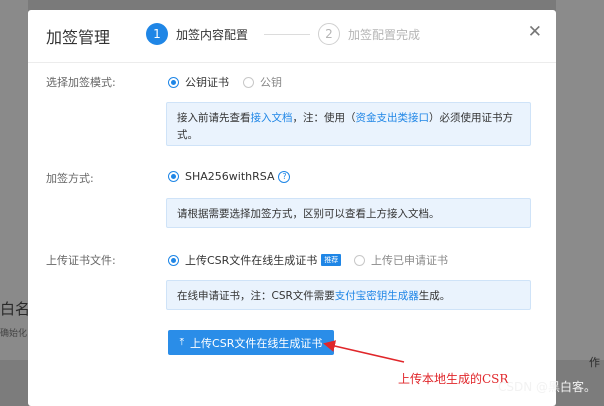  I want to click on step-2-number: 2, so click(329, 34).